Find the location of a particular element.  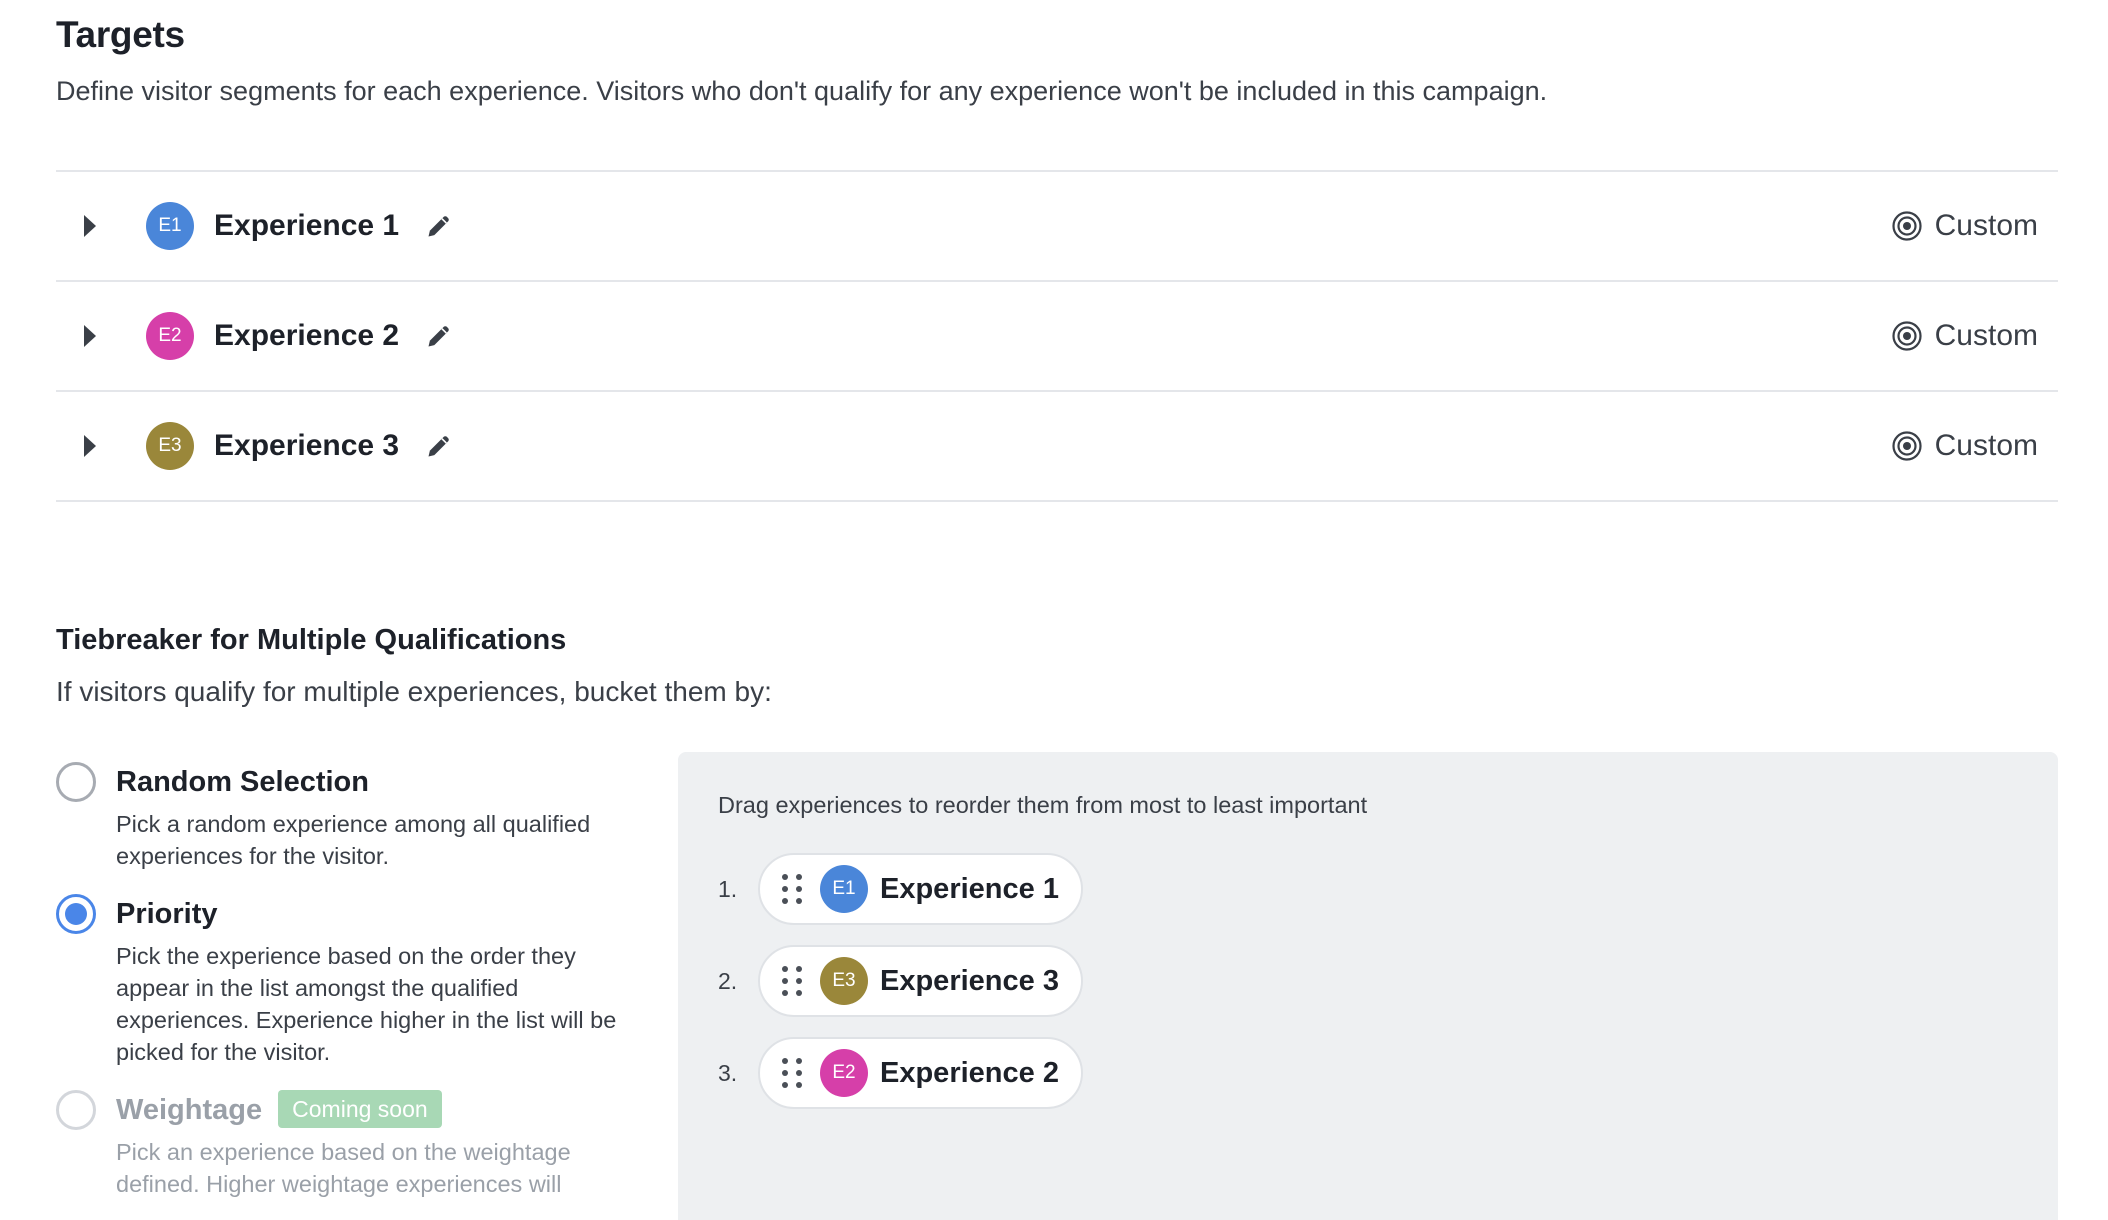

priority-chip-experience-3: E3 Experience 3 is located at coordinates (920, 981).